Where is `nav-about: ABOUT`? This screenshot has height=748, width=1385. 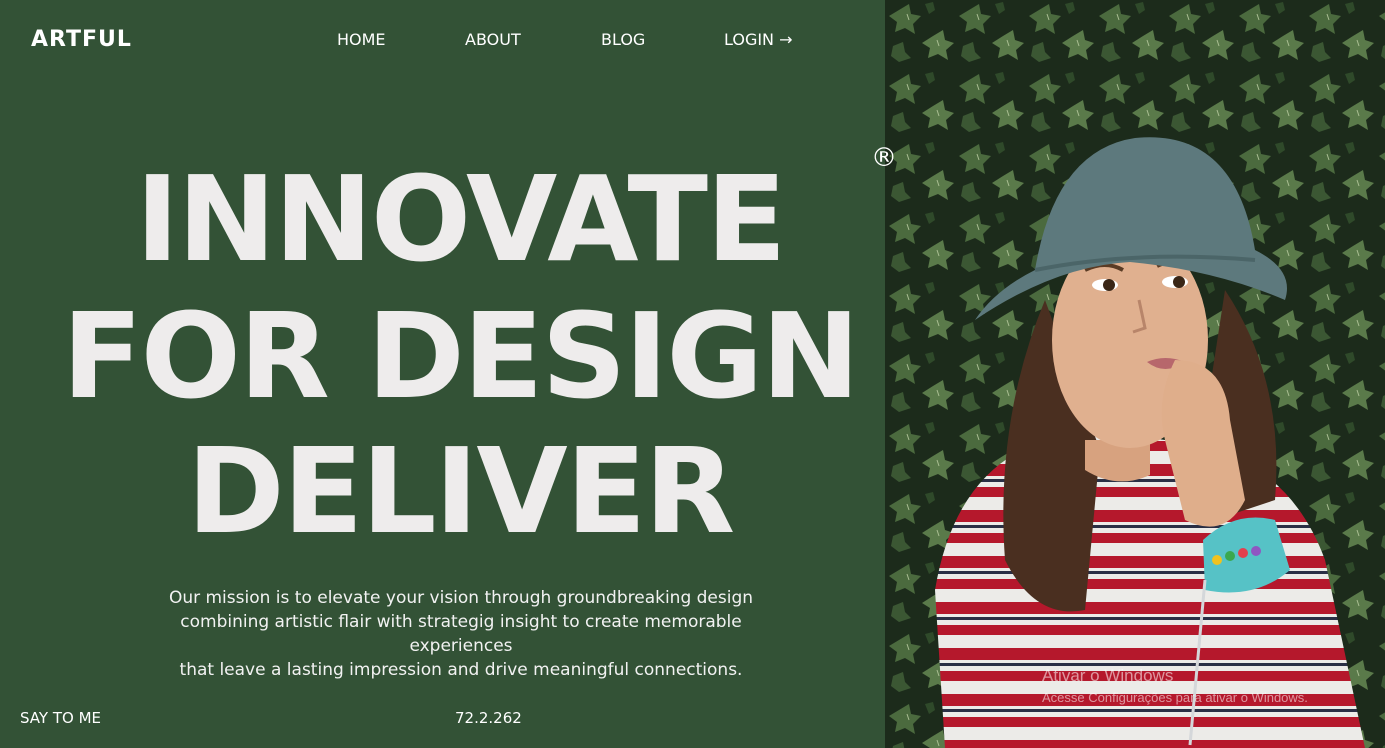 nav-about: ABOUT is located at coordinates (493, 39).